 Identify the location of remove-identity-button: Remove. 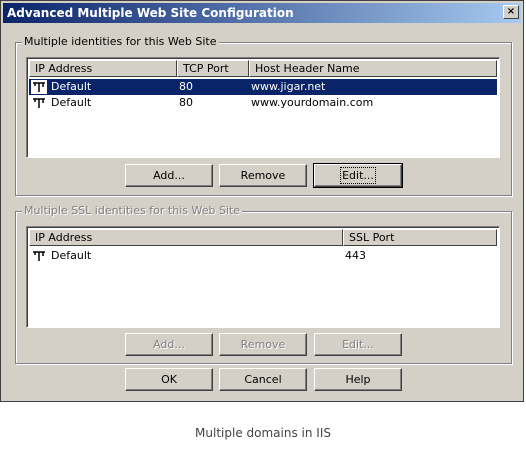
(263, 175).